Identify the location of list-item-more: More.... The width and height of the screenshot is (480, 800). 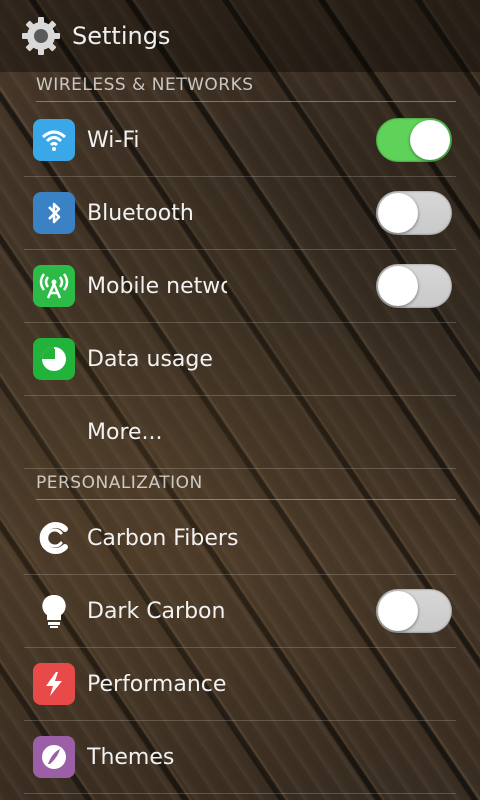
(240, 432).